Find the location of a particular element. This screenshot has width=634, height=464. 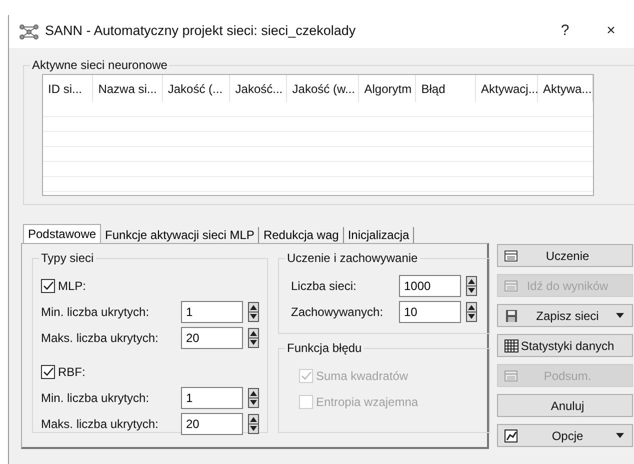

column-header: Błąd is located at coordinates (446, 88).